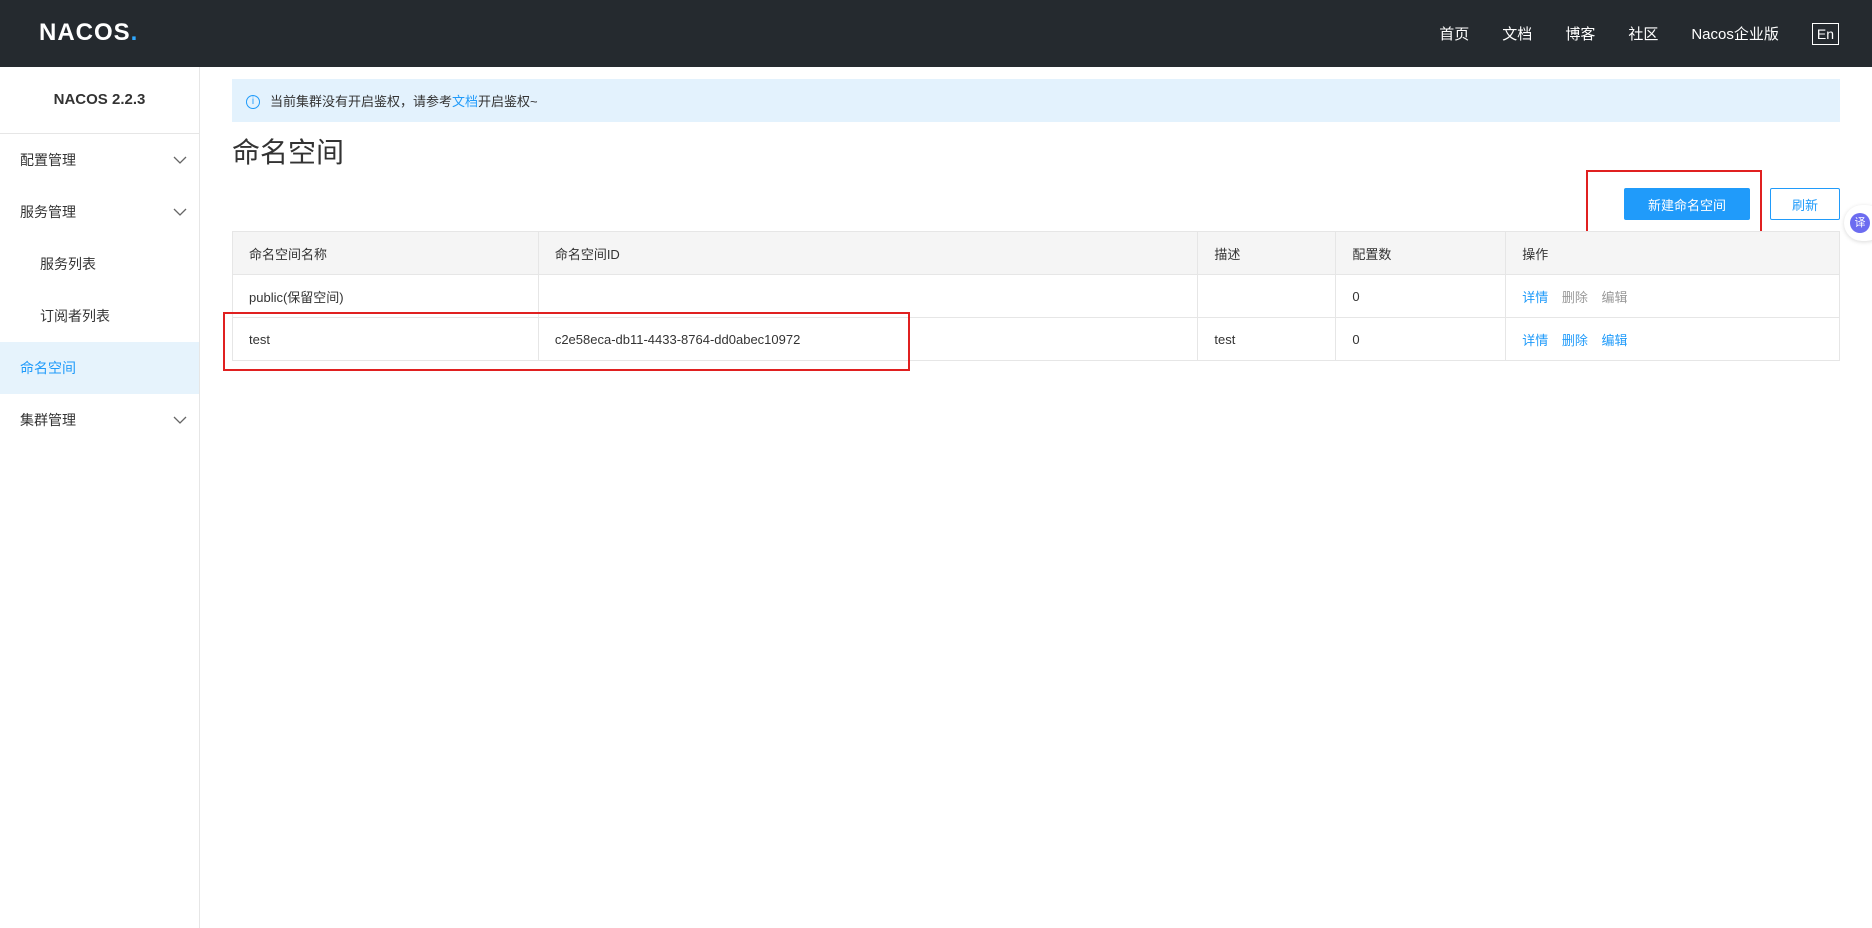 This screenshot has width=1872, height=928. What do you see at coordinates (1643, 33) in the screenshot?
I see `nav-community: 社区` at bounding box center [1643, 33].